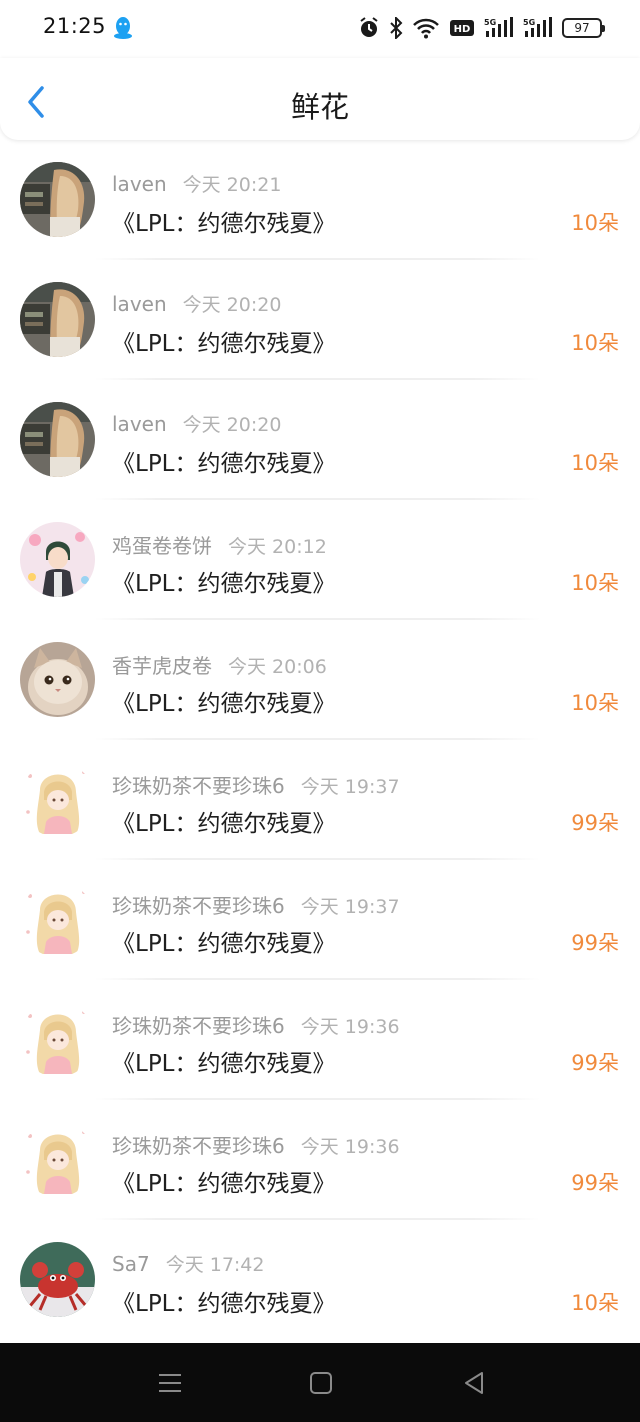  Describe the element at coordinates (232, 185) in the screenshot. I see `timestamp: 今天 20:21` at that location.